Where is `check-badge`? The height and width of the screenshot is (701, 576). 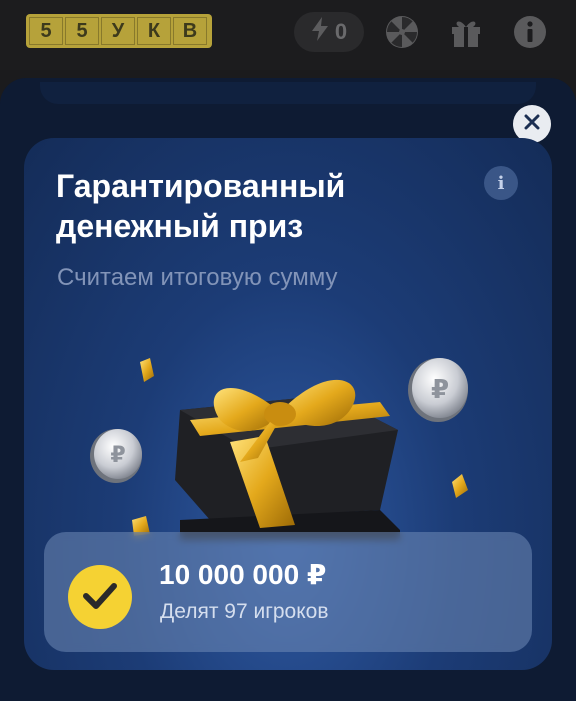 check-badge is located at coordinates (100, 597).